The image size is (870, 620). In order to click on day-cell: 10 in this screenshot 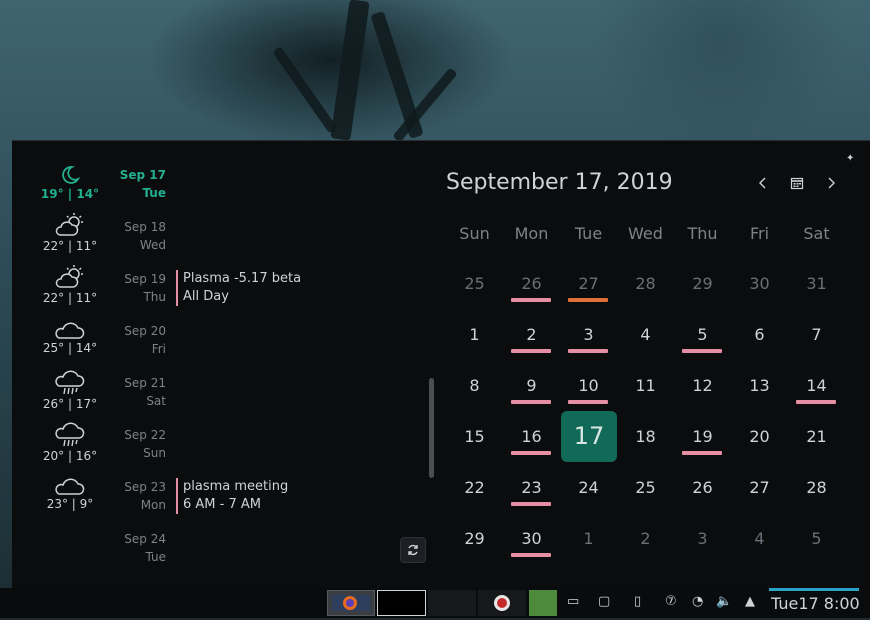, I will do `click(588, 386)`.